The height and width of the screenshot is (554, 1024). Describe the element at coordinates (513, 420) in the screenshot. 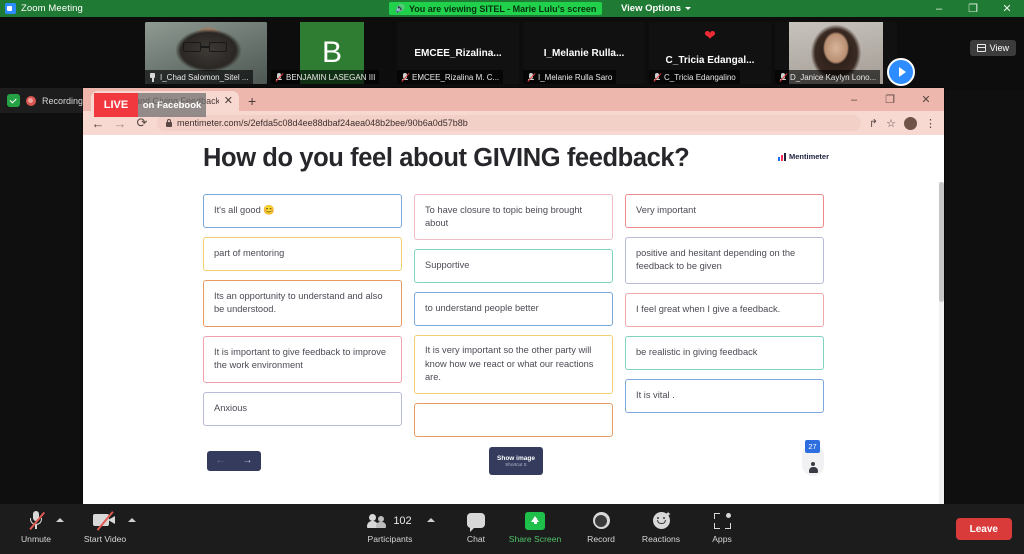

I see `response-card` at that location.